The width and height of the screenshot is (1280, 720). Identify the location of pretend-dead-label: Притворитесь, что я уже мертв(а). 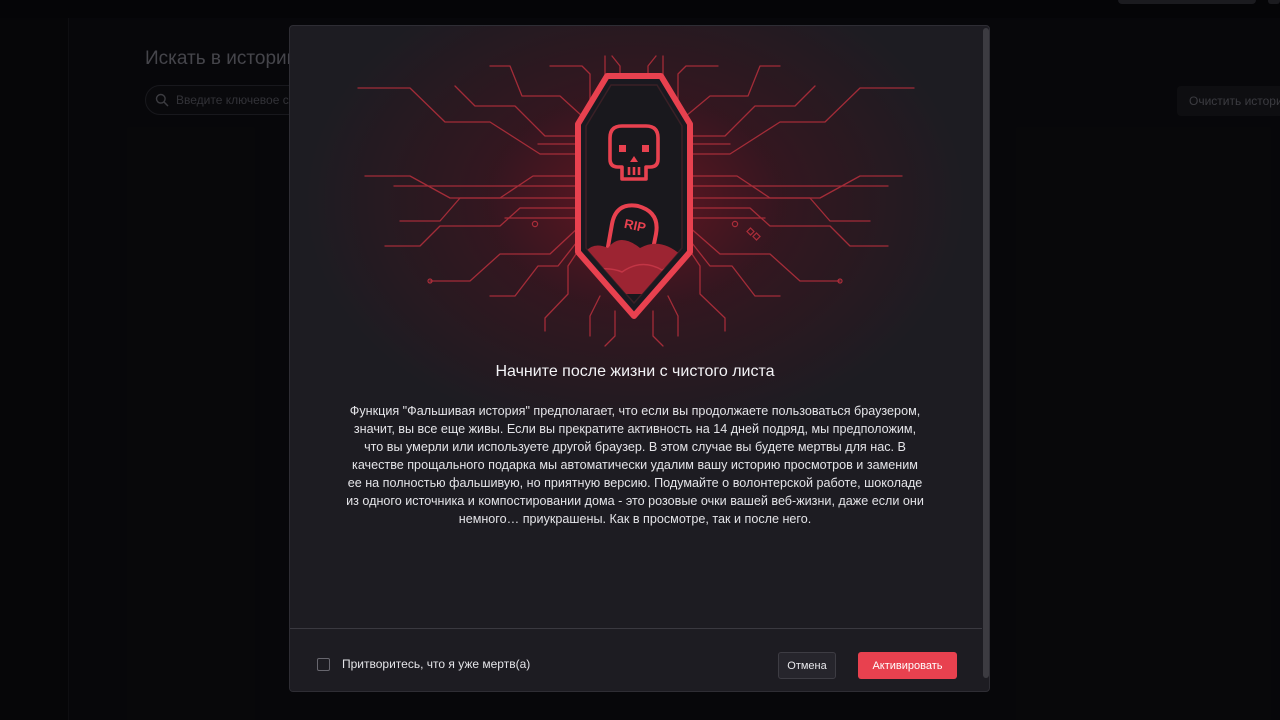
(436, 664).